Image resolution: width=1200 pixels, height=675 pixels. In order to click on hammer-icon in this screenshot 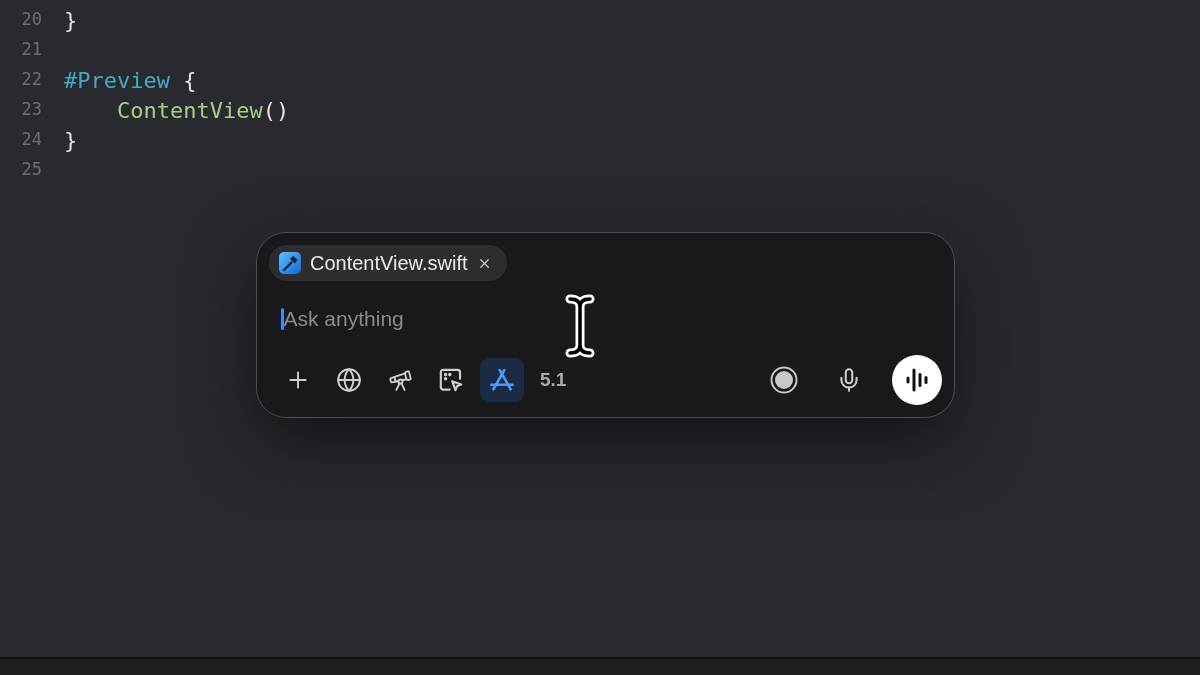, I will do `click(290, 263)`.